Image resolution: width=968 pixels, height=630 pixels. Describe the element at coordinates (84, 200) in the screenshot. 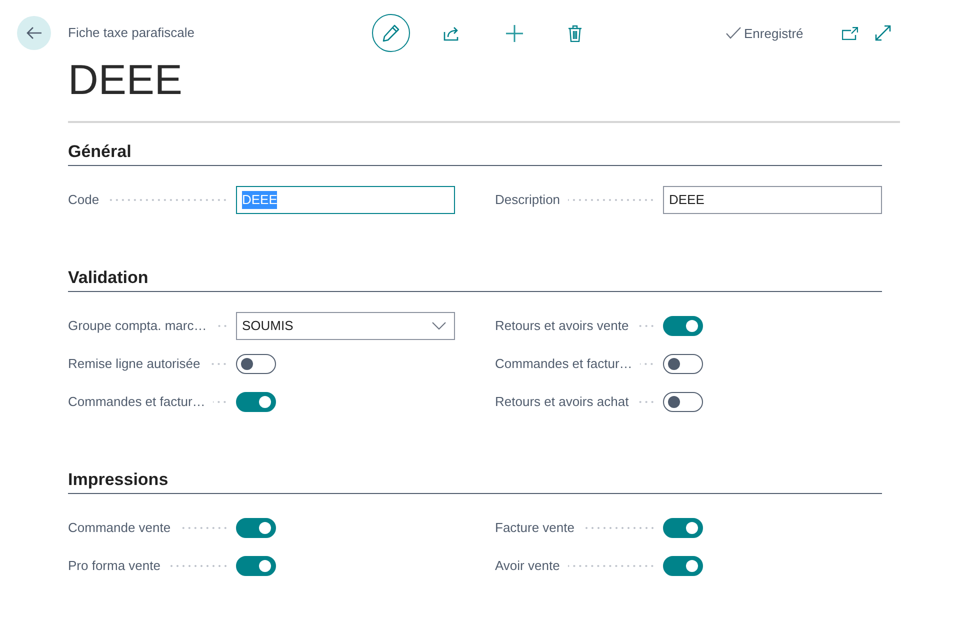

I see `field-label: Code` at that location.